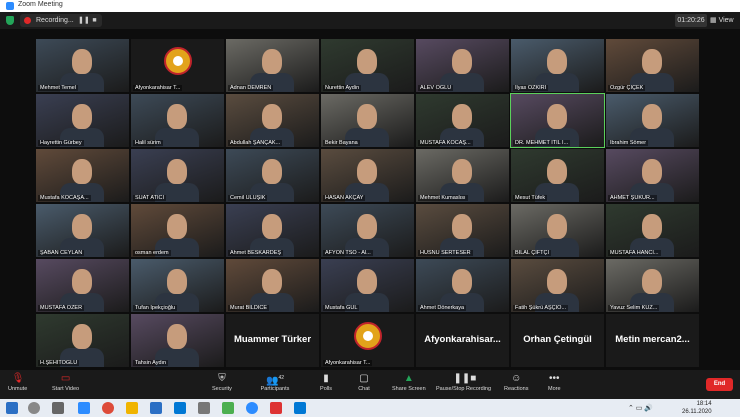  Describe the element at coordinates (272, 285) in the screenshot. I see `participant-tile: Murat BİLDİCE` at that location.